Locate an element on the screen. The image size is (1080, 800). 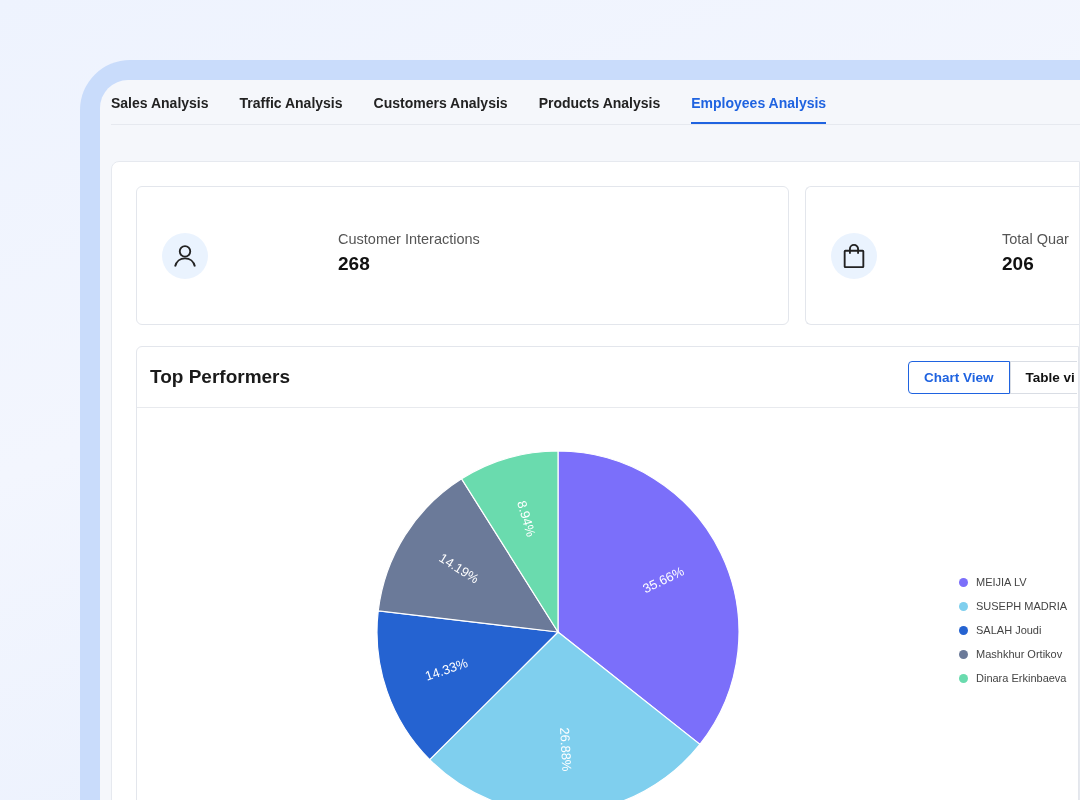
legend-label: Mashkhur Ortikov is located at coordinates (1019, 654).